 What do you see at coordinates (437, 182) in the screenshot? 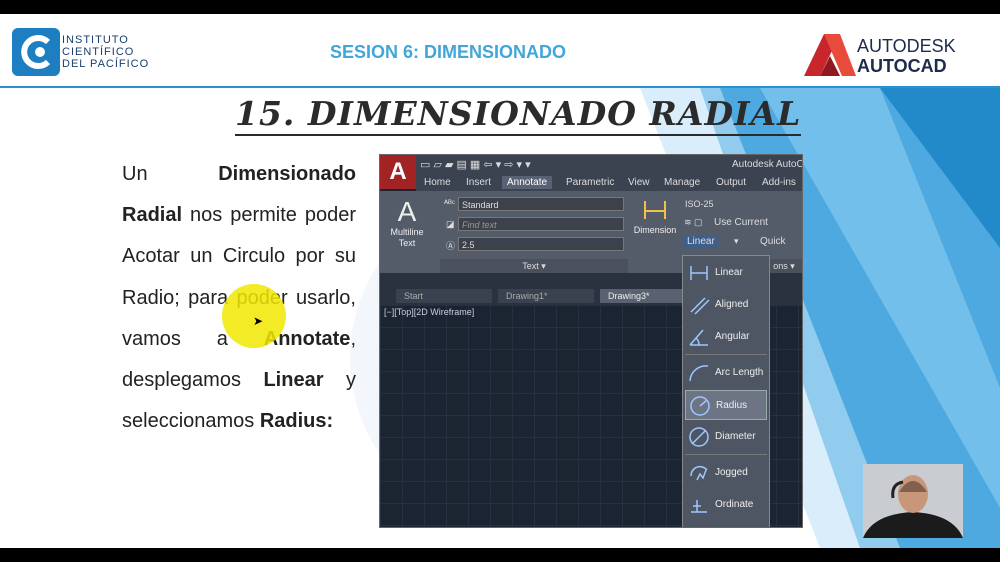
I see `tab-home: Home` at bounding box center [437, 182].